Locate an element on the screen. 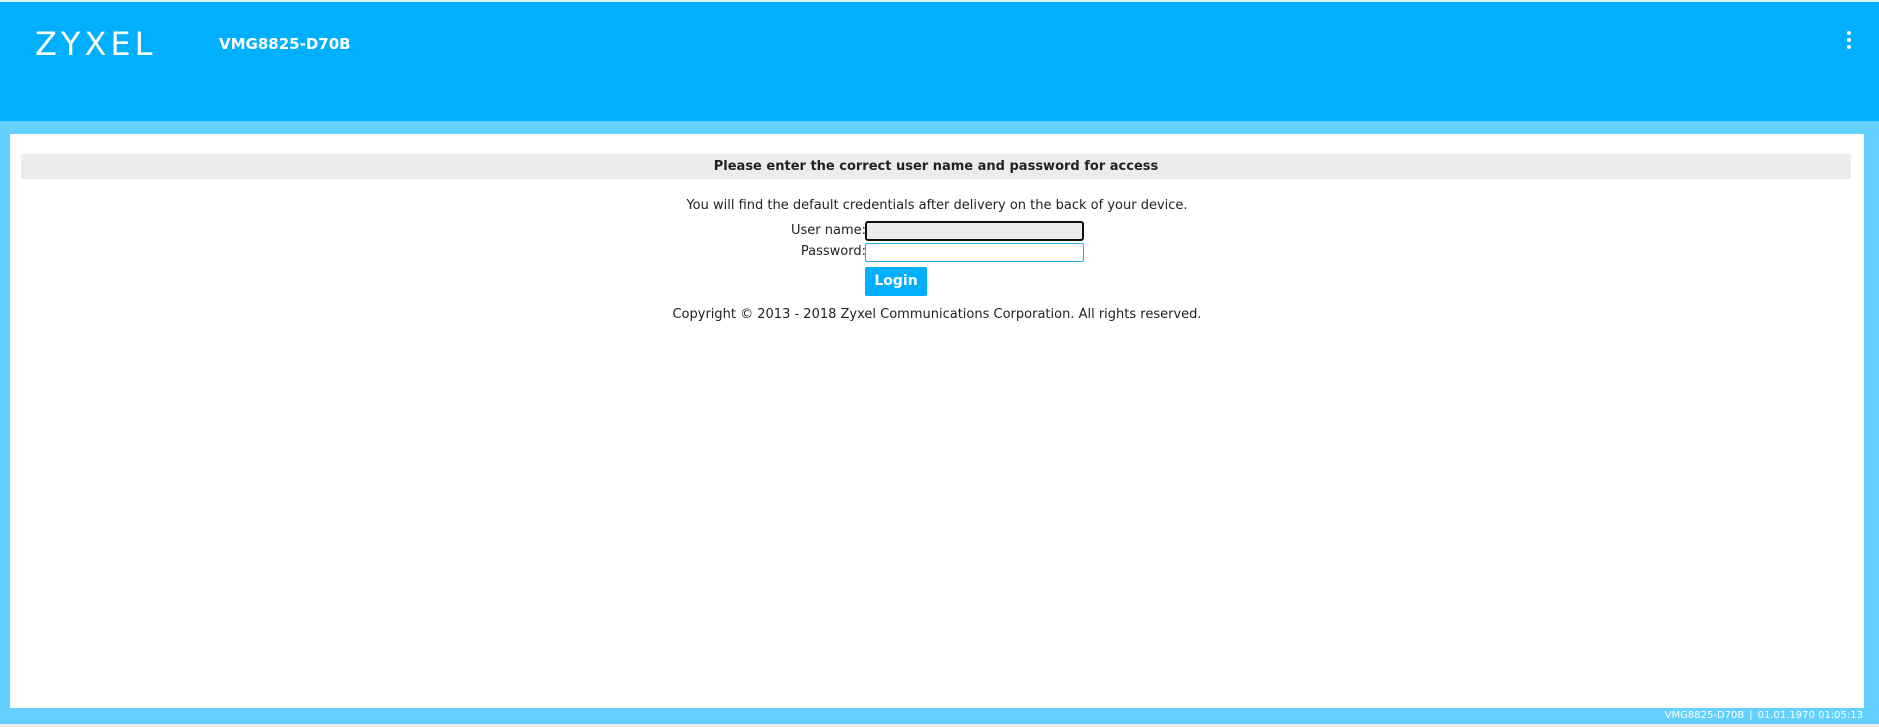 The image size is (1879, 727). footer-model: VMG8825-D70B is located at coordinates (1704, 715).